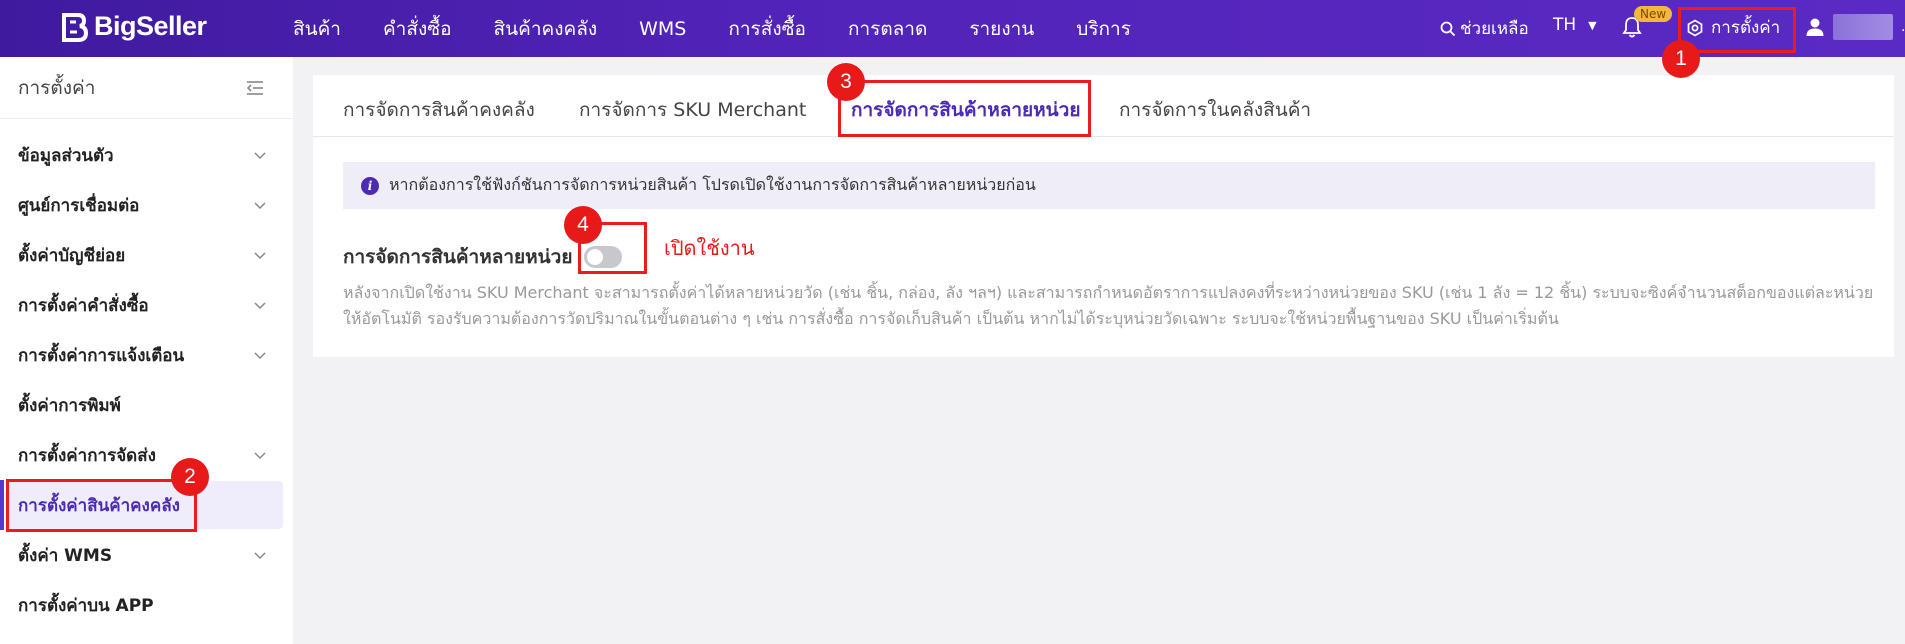  Describe the element at coordinates (1592, 25) in the screenshot. I see `caret-down-icon: ▼` at that location.